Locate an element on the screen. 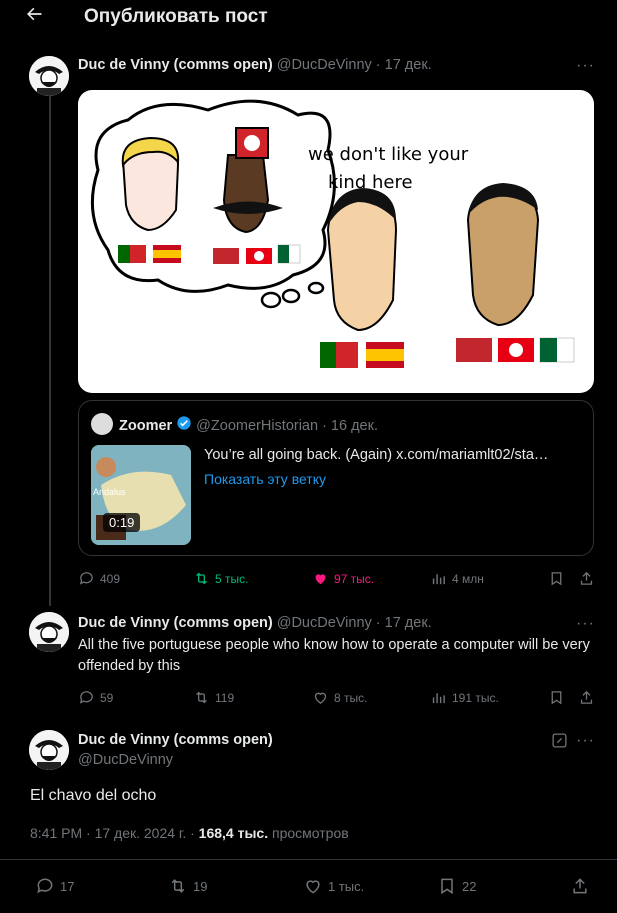  thumb-label: Andalus is located at coordinates (109, 492).